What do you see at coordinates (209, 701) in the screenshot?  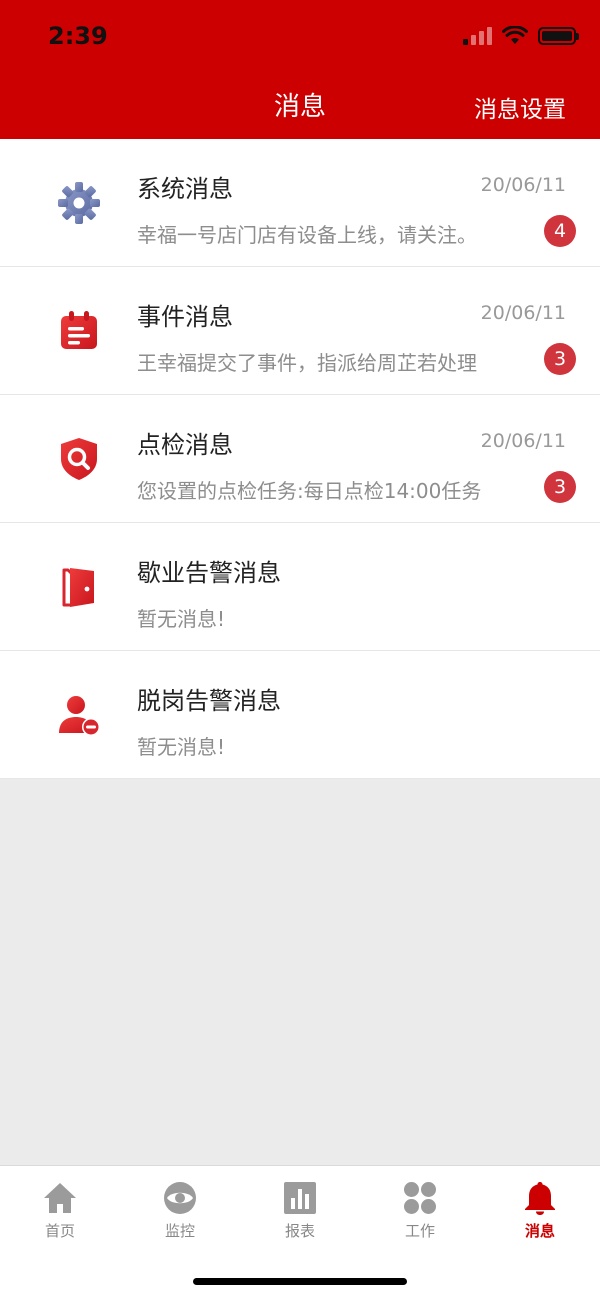 I see `message-title: 脱岗告警消息` at bounding box center [209, 701].